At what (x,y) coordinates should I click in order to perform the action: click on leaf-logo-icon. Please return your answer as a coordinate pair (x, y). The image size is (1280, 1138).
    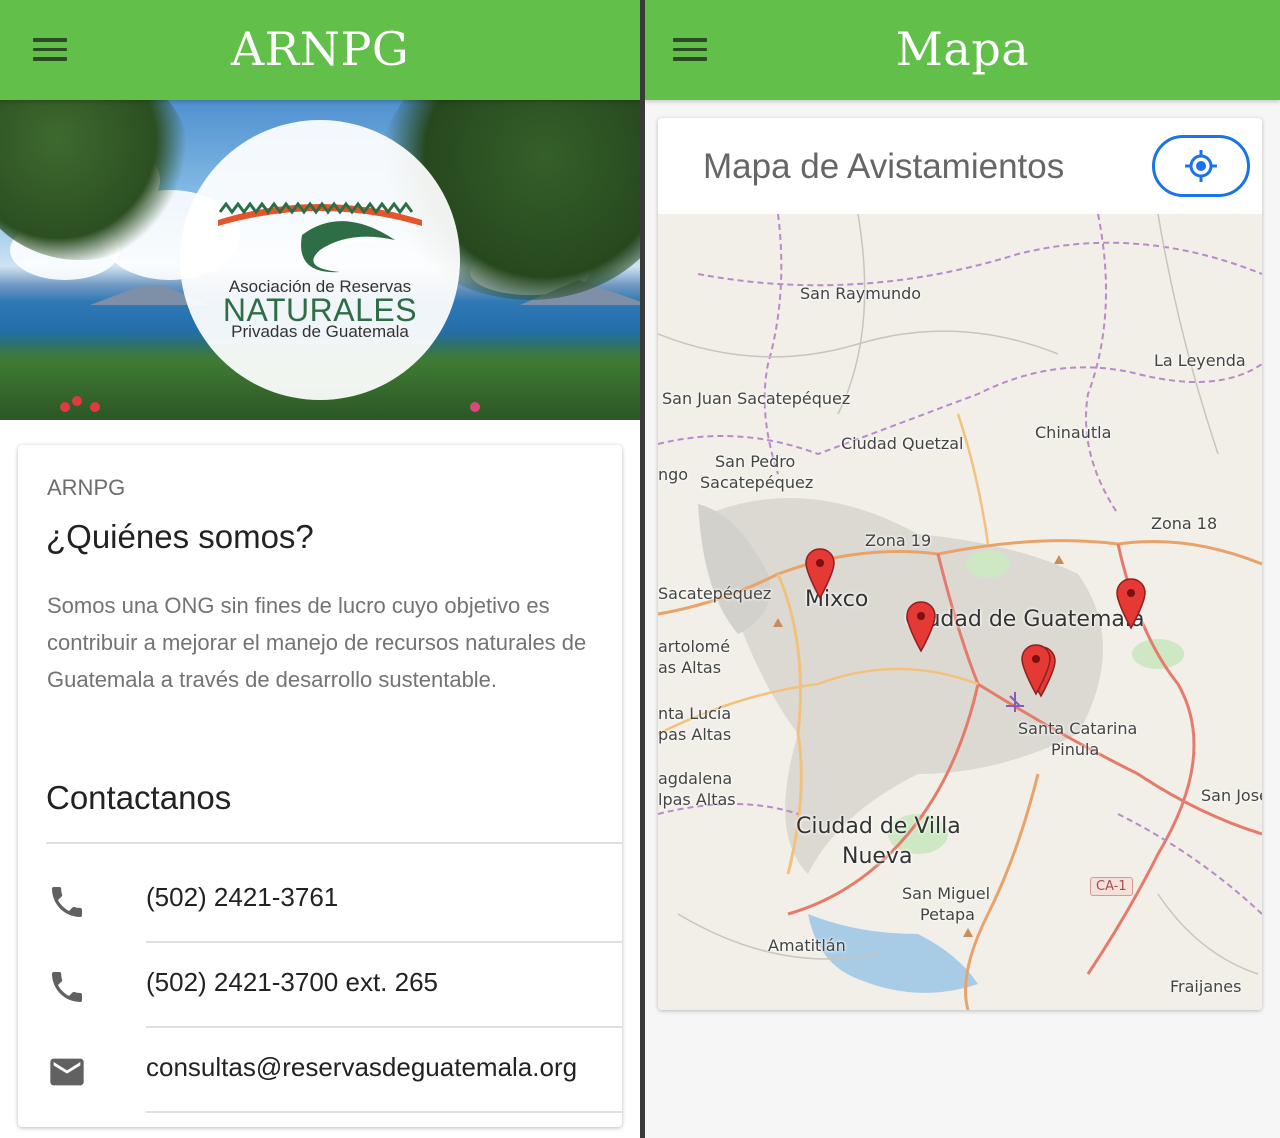
    Looking at the image, I should click on (320, 237).